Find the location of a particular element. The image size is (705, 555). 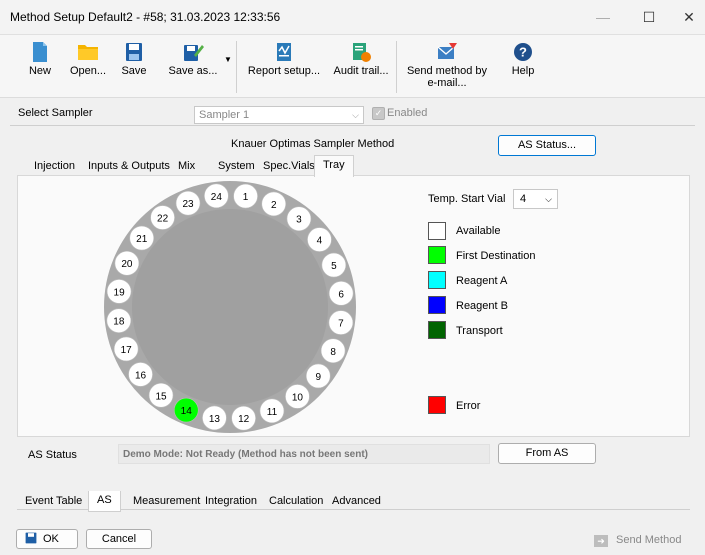

tab-event-table: Event Table is located at coordinates (53, 501).